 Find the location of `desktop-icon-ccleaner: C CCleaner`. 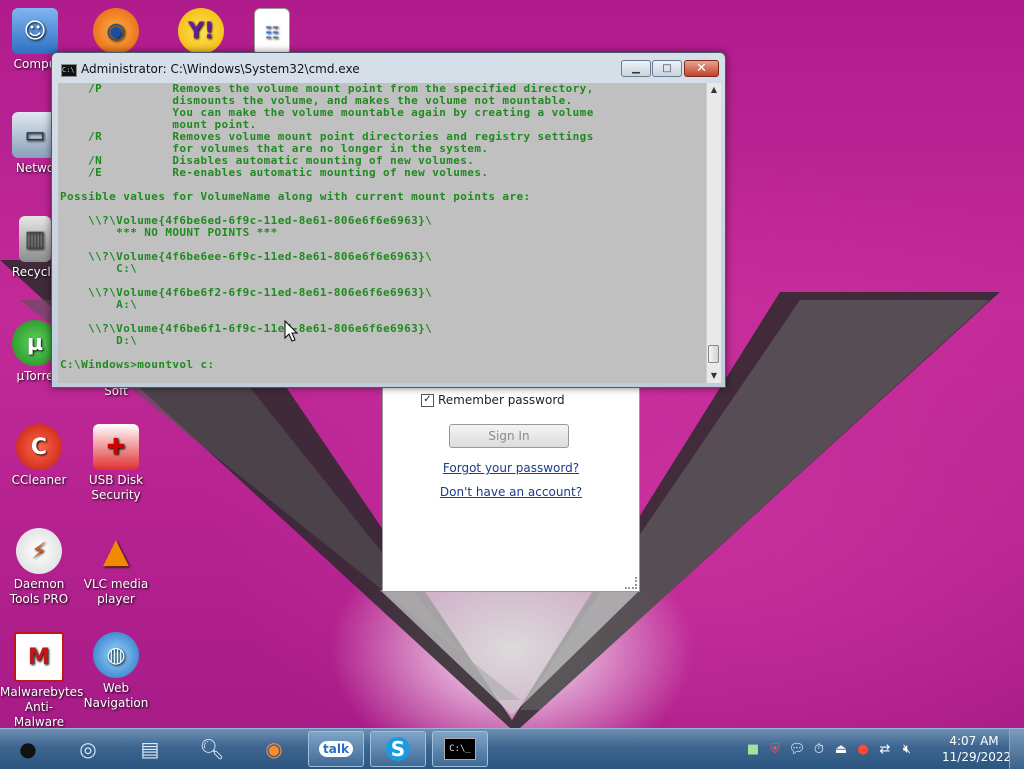

desktop-icon-ccleaner: C CCleaner is located at coordinates (39, 456).